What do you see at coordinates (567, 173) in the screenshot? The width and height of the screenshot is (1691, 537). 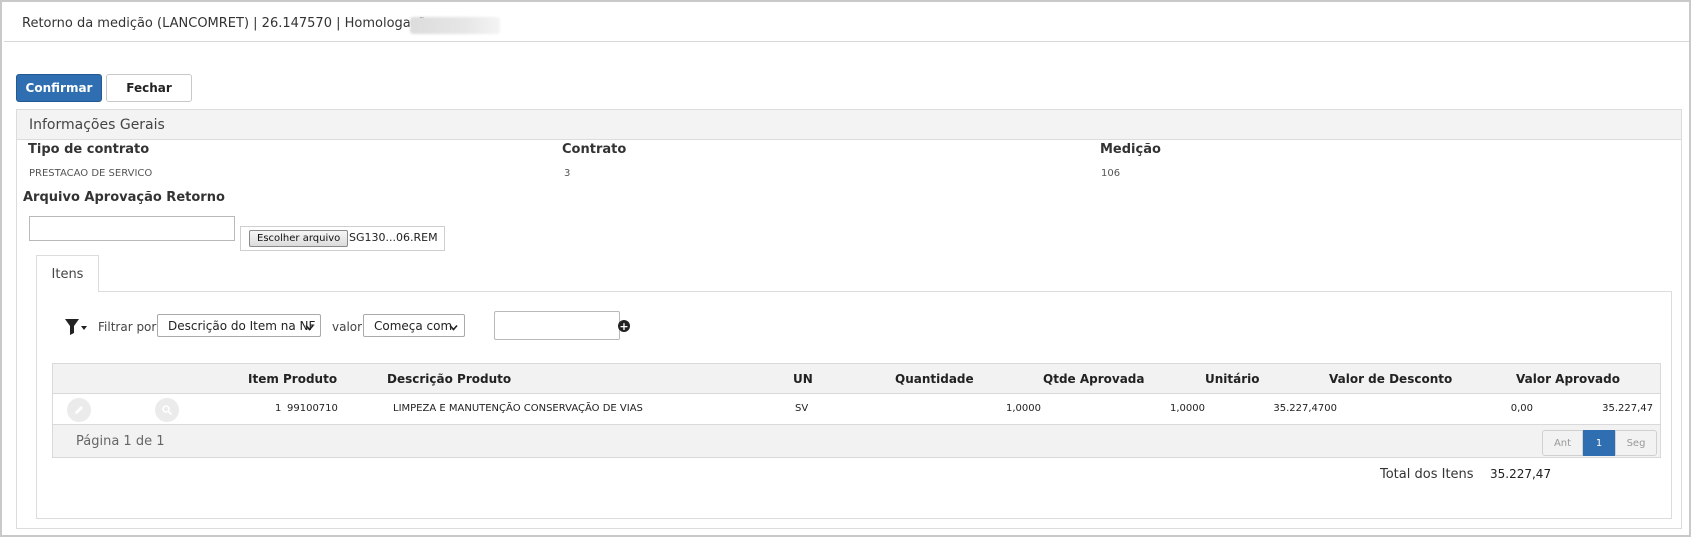 I see `contract-value: 3` at bounding box center [567, 173].